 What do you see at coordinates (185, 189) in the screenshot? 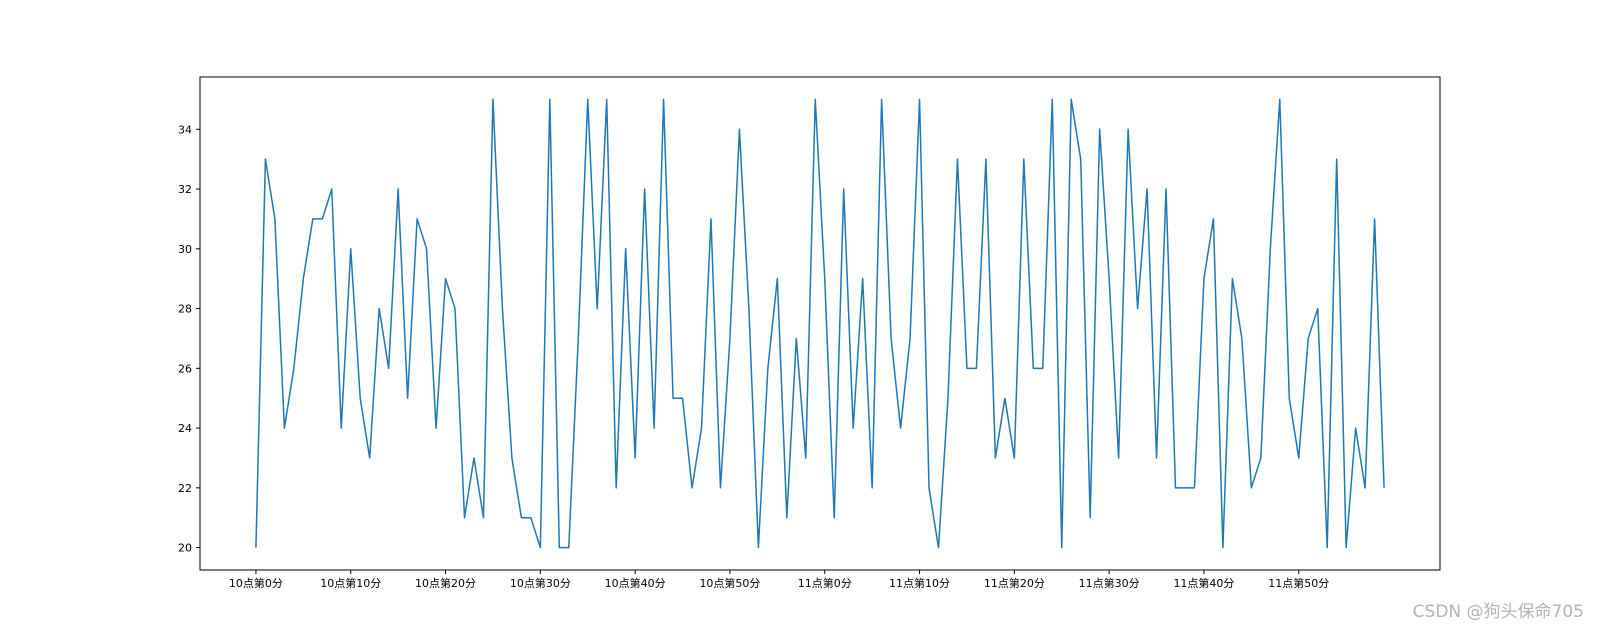
I see `y-tick-label: 32` at bounding box center [185, 189].